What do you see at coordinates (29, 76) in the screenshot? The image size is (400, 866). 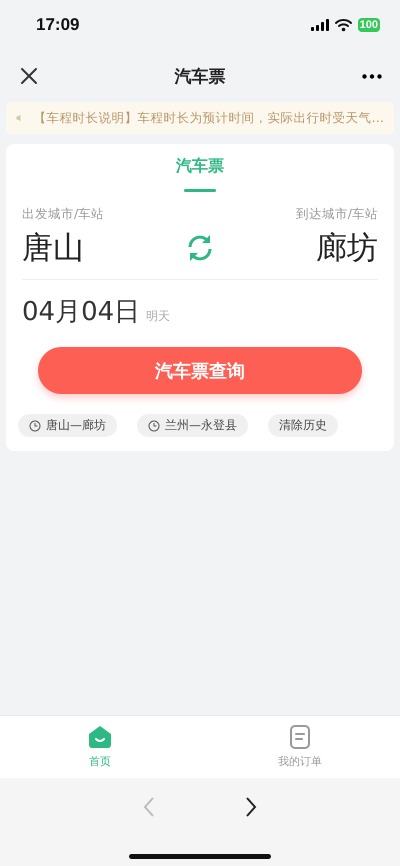 I see `close-icon` at bounding box center [29, 76].